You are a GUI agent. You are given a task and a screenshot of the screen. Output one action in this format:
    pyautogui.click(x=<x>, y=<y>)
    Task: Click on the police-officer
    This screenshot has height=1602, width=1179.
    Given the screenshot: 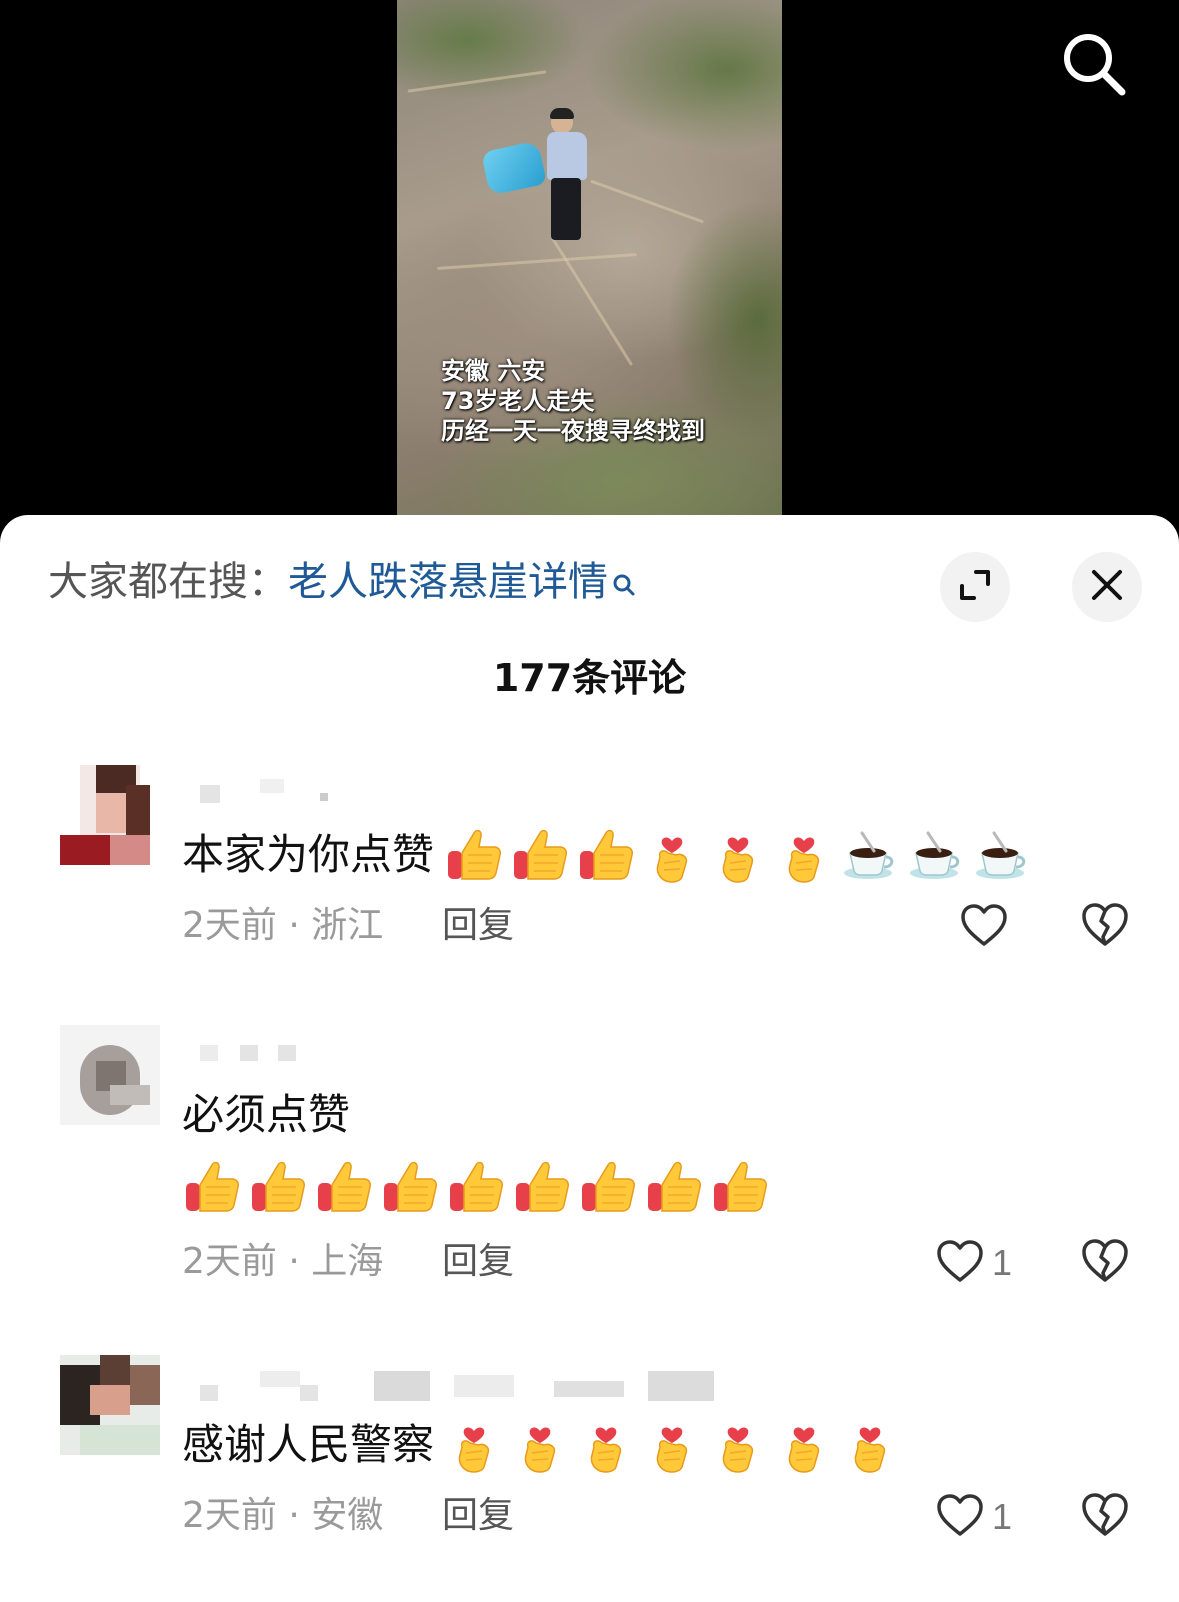 What is the action you would take?
    pyautogui.click(x=567, y=176)
    